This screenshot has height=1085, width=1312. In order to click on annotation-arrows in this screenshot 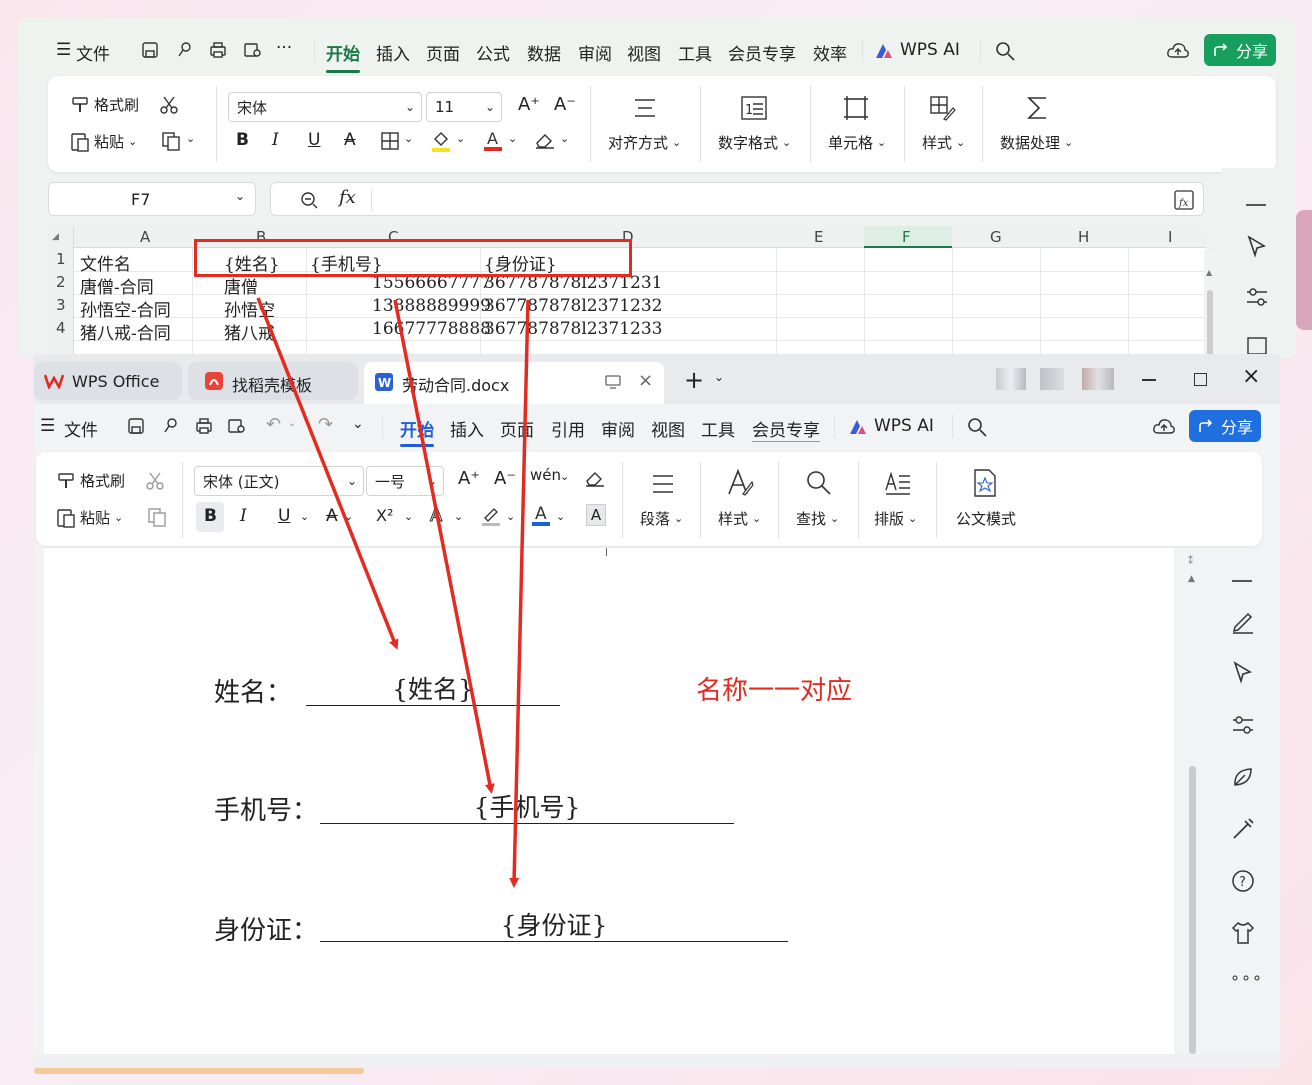, I will do `click(393, 592)`.